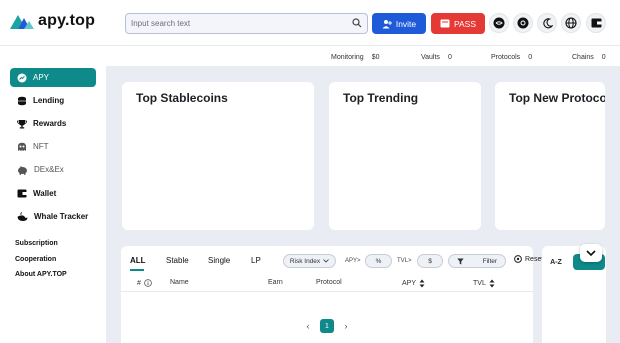 This screenshot has height=343, width=620. I want to click on card-title: Top New Protocols, so click(557, 98).